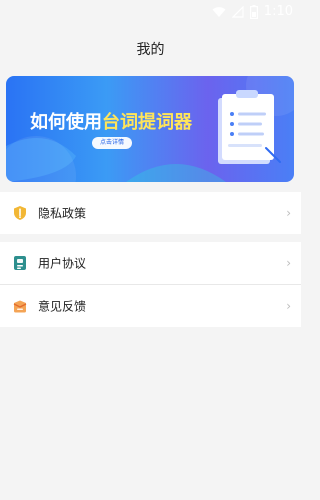  I want to click on battery-icon, so click(253, 12).